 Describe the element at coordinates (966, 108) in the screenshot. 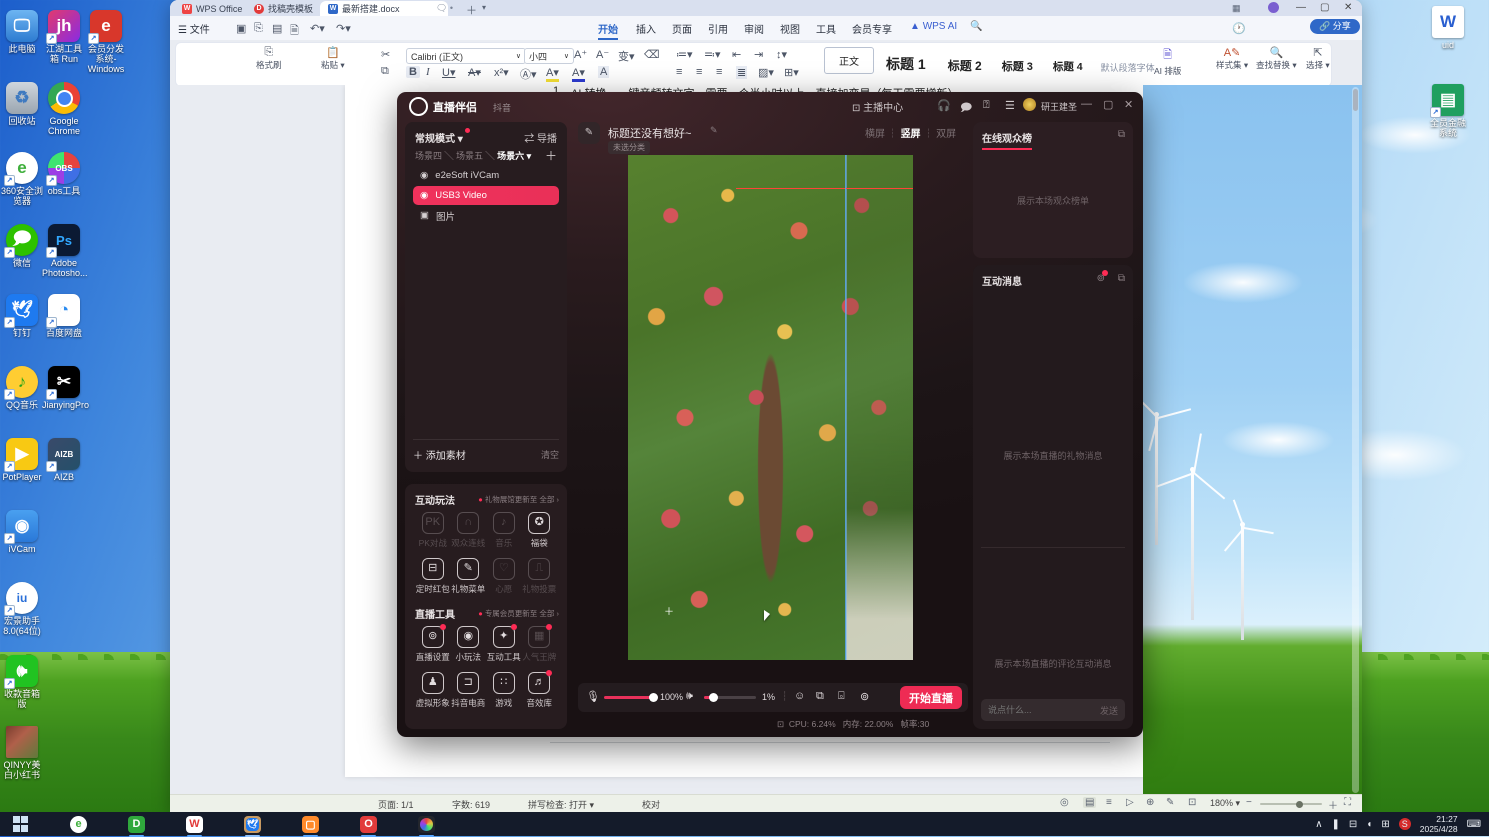

I see `feedback-chat-icon: 🗩` at that location.